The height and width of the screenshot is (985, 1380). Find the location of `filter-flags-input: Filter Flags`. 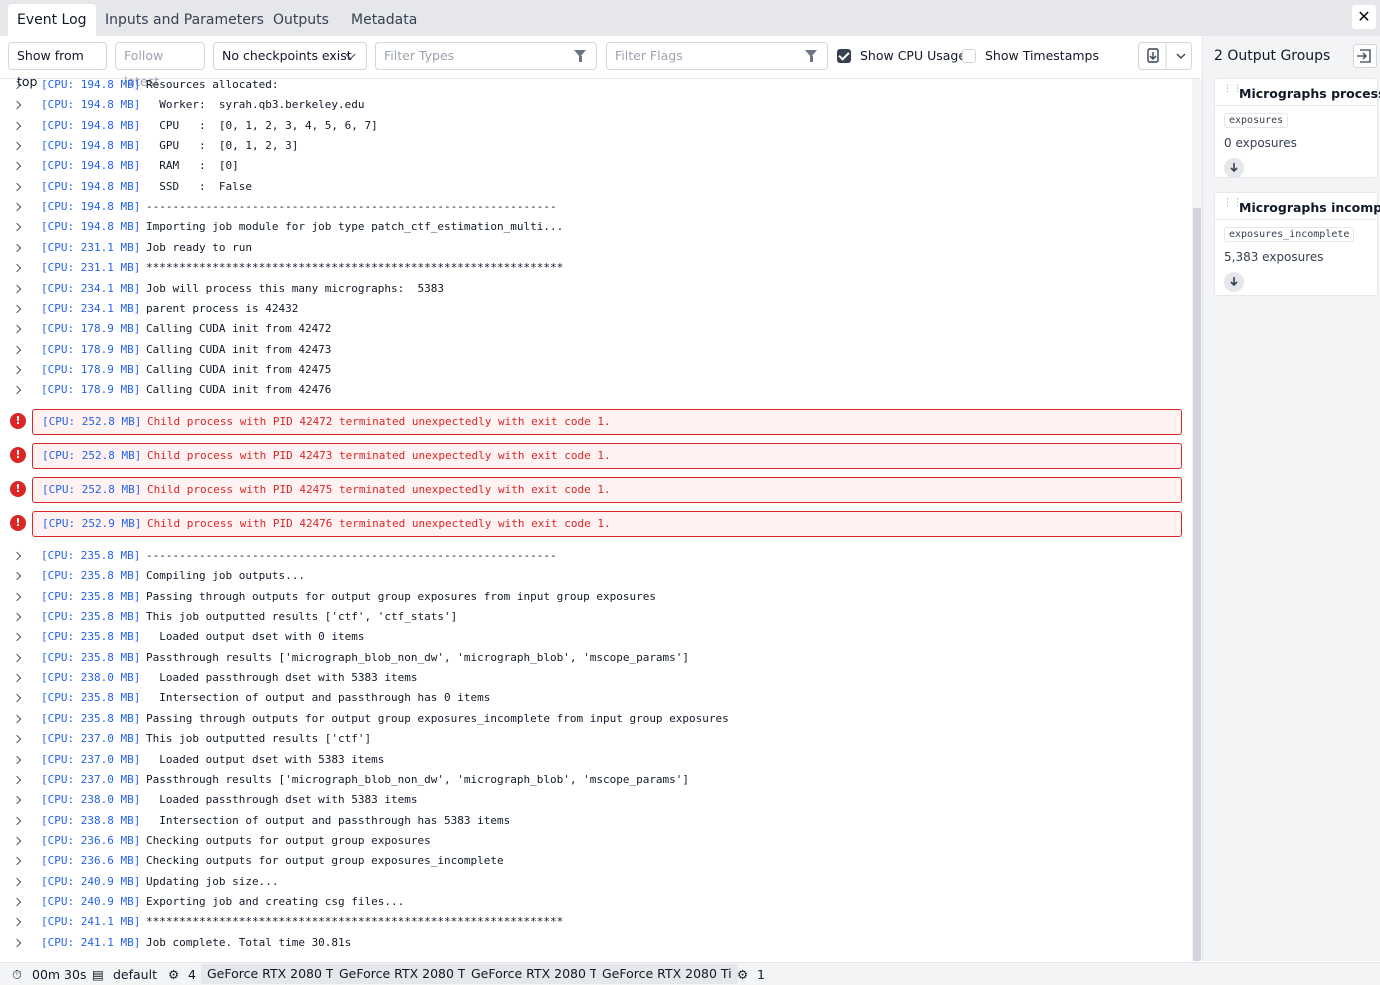

filter-flags-input: Filter Flags is located at coordinates (717, 56).